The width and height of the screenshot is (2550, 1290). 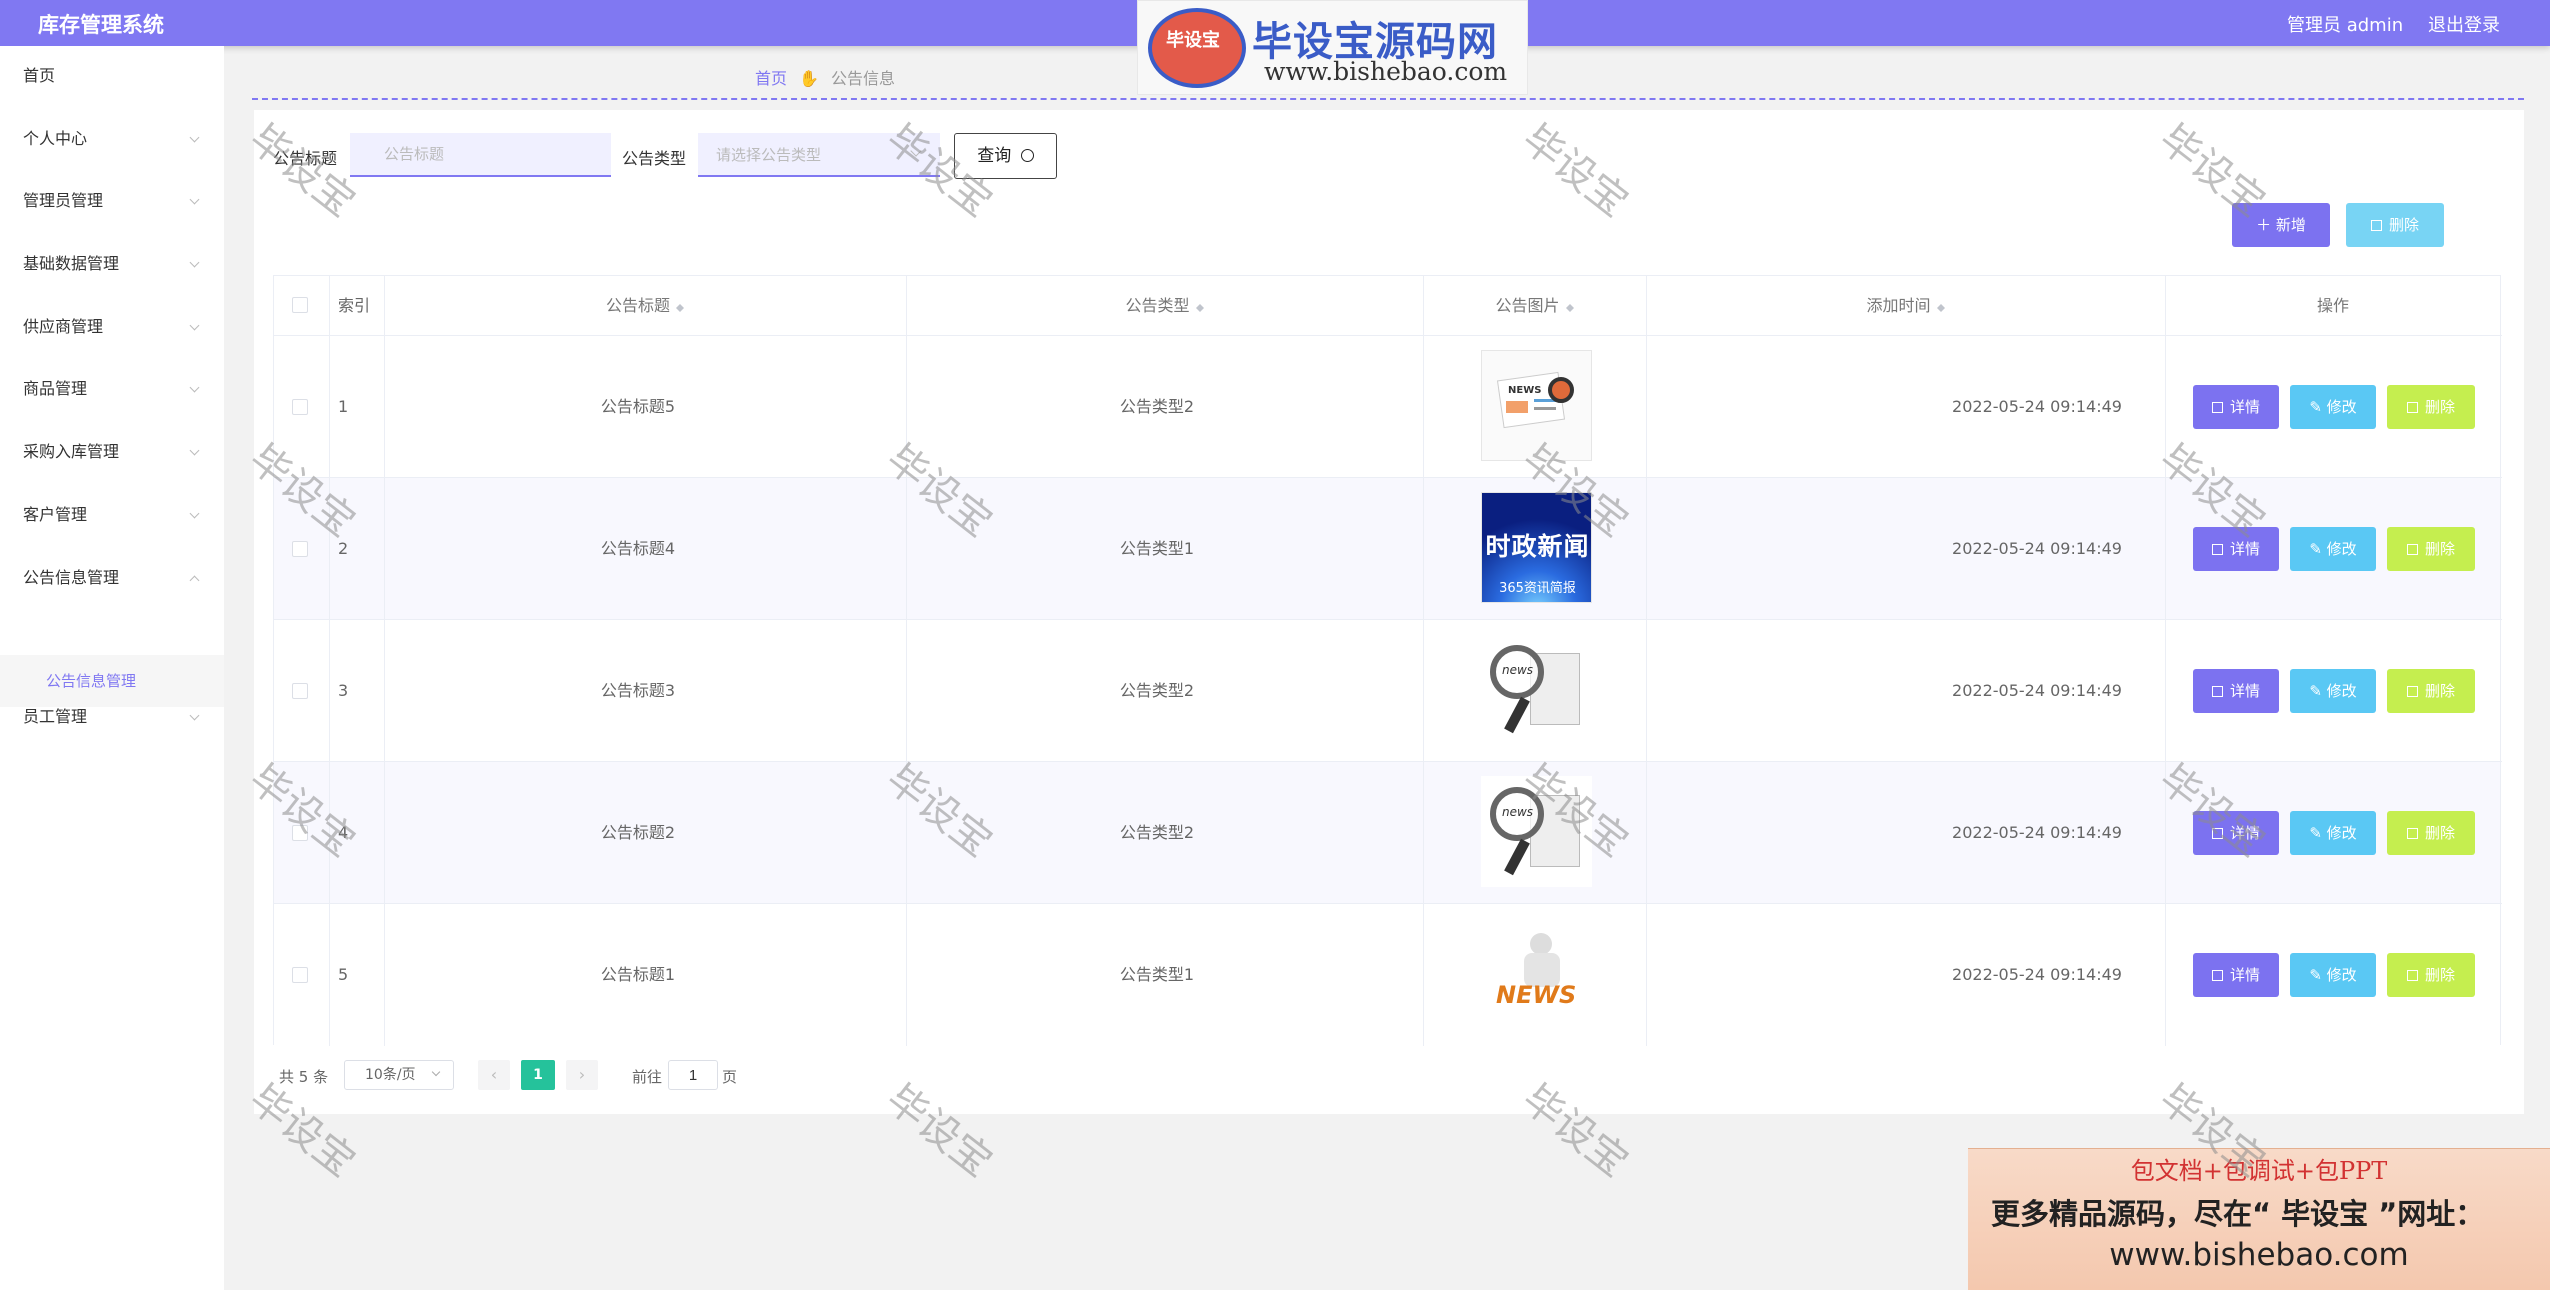 I want to click on sidebar-item-purchase-inbound: 采购入库管理, so click(x=112, y=452).